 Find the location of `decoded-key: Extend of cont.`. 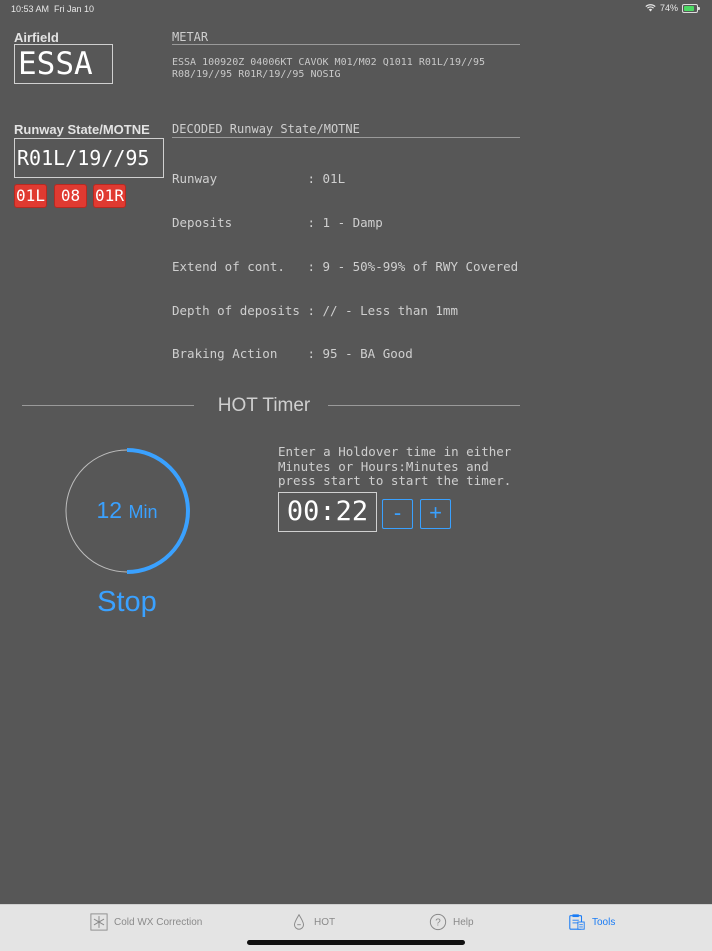

decoded-key: Extend of cont. is located at coordinates (236, 266).